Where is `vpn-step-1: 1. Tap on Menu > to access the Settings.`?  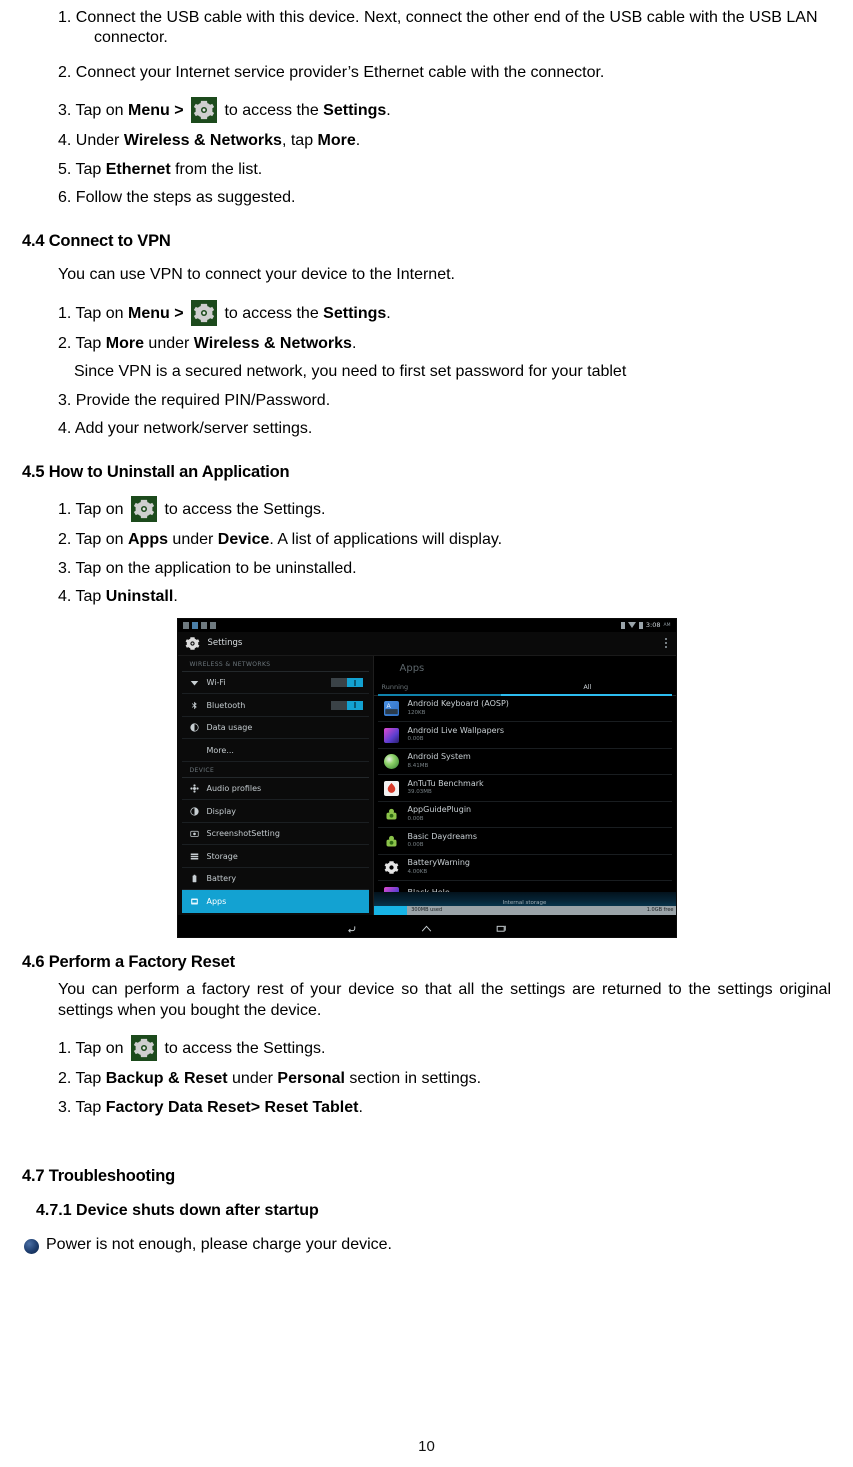
vpn-step-1: 1. Tap on Menu > to access the Settings. is located at coordinates (426, 312).